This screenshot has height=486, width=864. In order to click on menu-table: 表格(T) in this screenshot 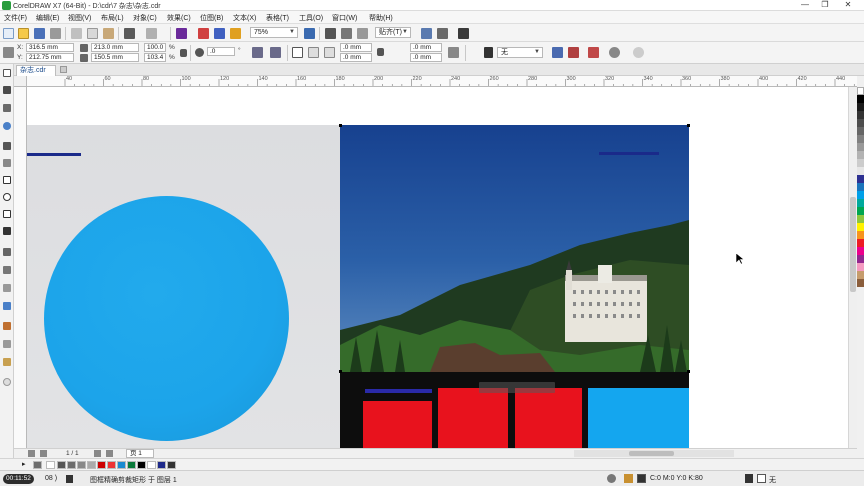, I will do `click(277, 18)`.